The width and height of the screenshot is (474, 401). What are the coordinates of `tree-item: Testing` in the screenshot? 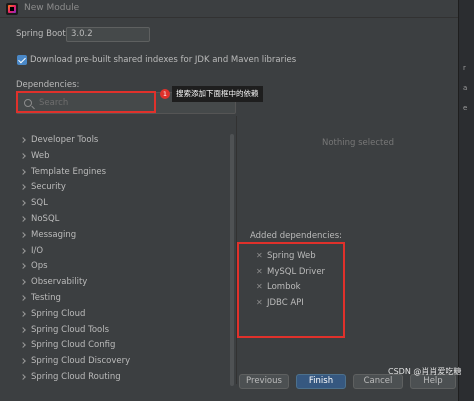 It's located at (124, 299).